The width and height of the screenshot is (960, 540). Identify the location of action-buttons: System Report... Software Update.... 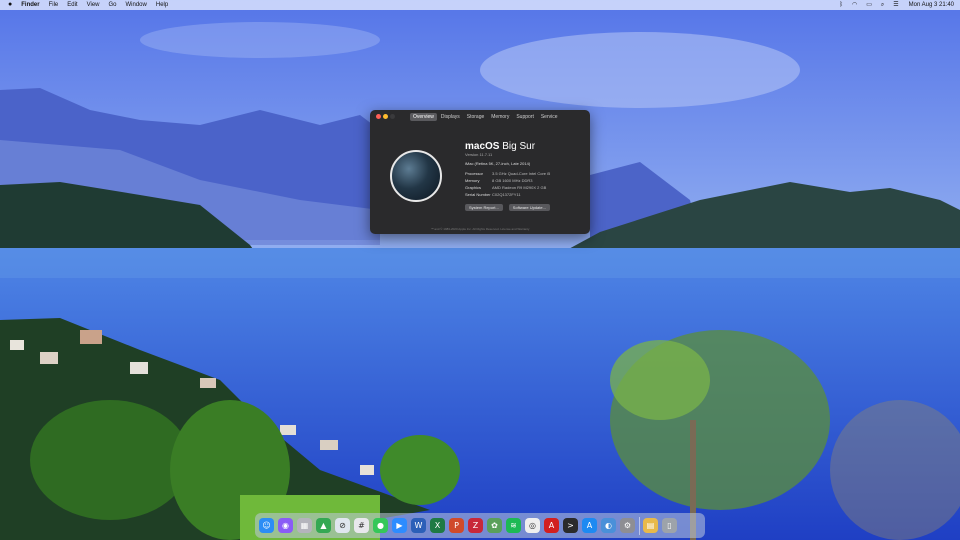
(510, 207).